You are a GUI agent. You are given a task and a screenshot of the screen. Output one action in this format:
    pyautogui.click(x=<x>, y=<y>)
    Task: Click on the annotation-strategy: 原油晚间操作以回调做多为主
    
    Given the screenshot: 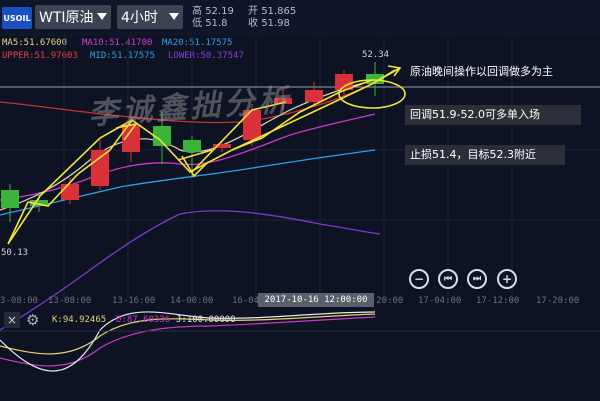 What is the action you would take?
    pyautogui.click(x=481, y=71)
    